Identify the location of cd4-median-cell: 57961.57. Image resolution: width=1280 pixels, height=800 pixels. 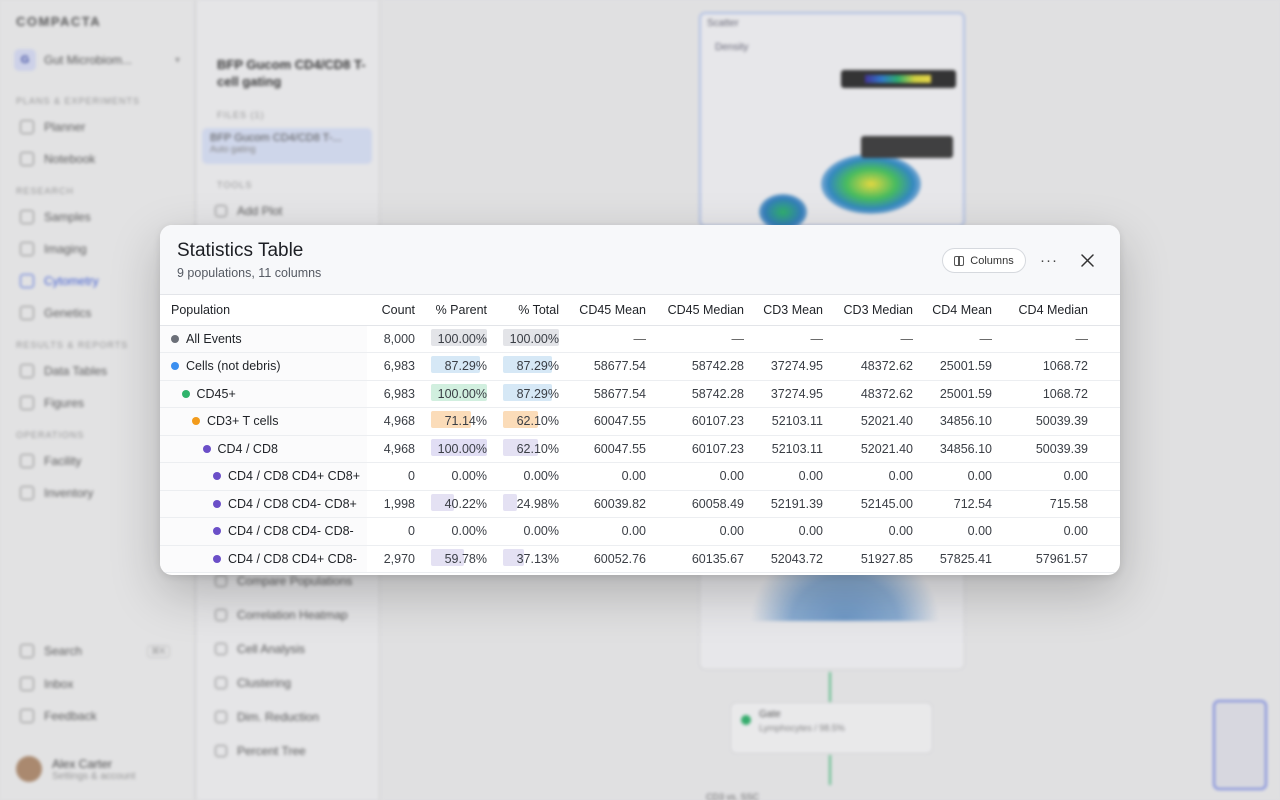
(1048, 559).